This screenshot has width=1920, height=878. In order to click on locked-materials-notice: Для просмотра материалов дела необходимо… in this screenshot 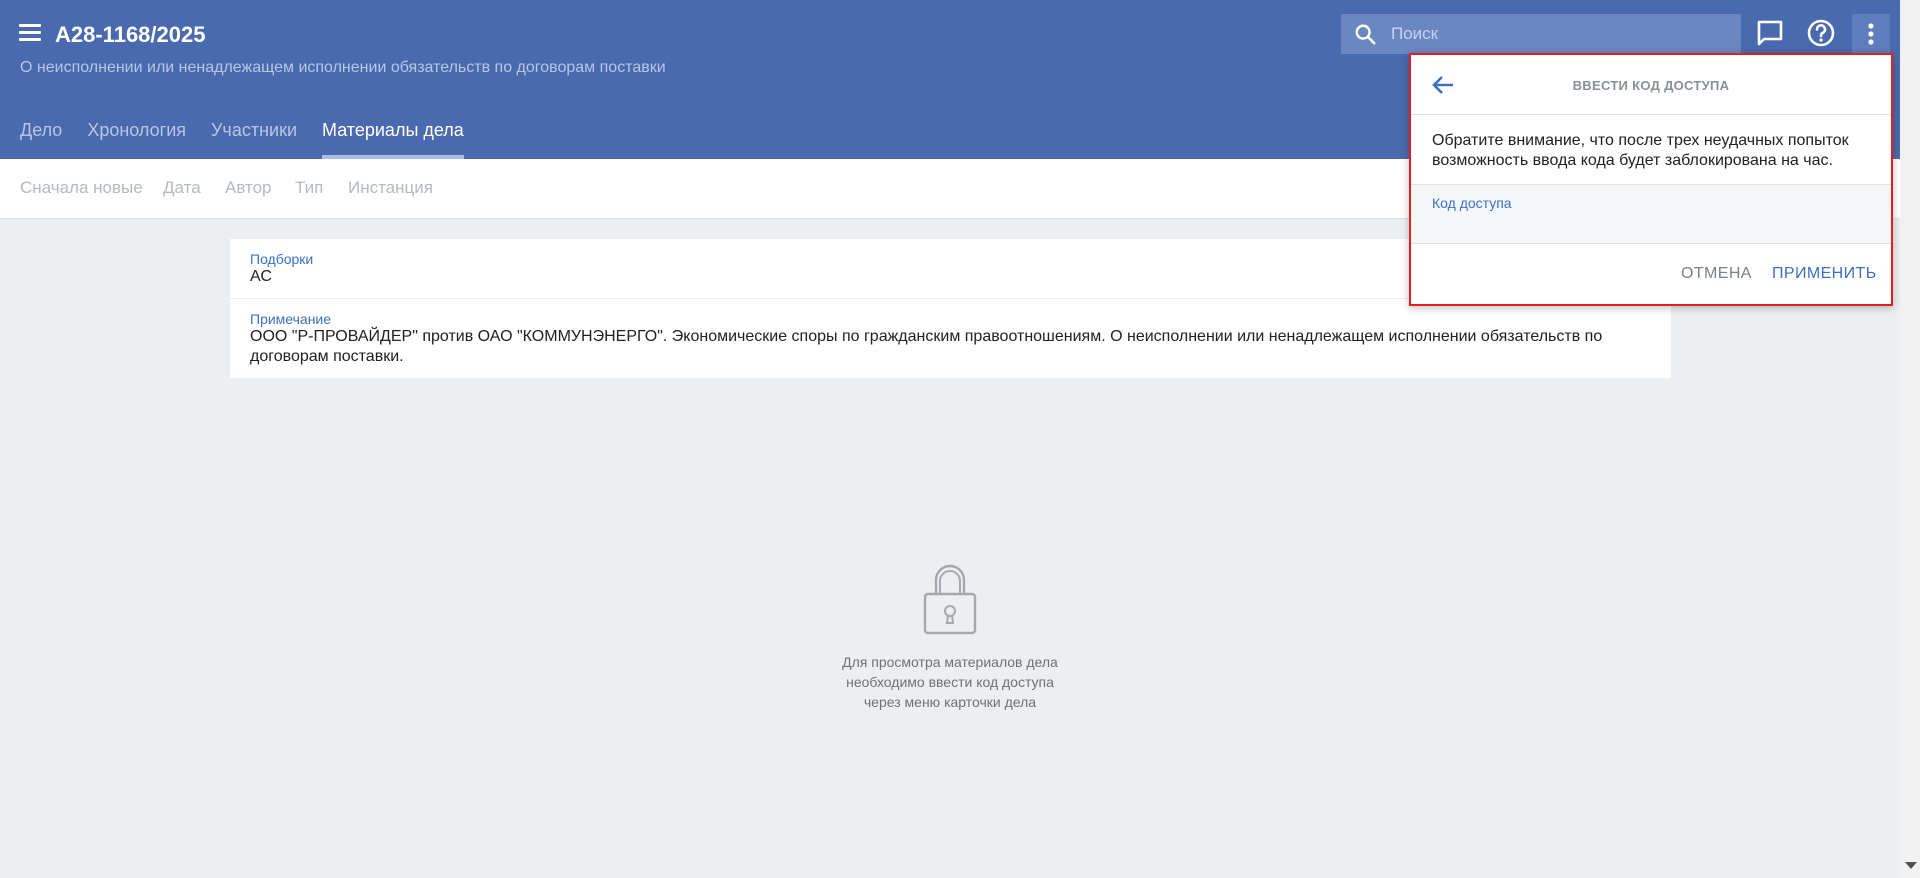, I will do `click(950, 636)`.